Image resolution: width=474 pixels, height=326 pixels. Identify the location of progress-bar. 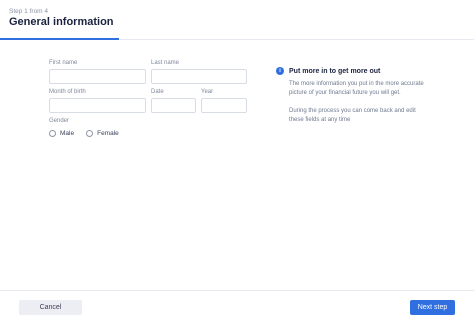
(59, 39).